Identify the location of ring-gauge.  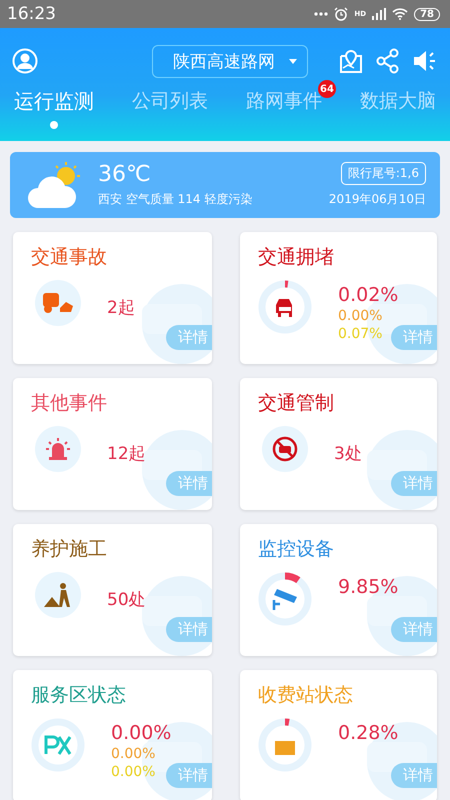
(58, 745).